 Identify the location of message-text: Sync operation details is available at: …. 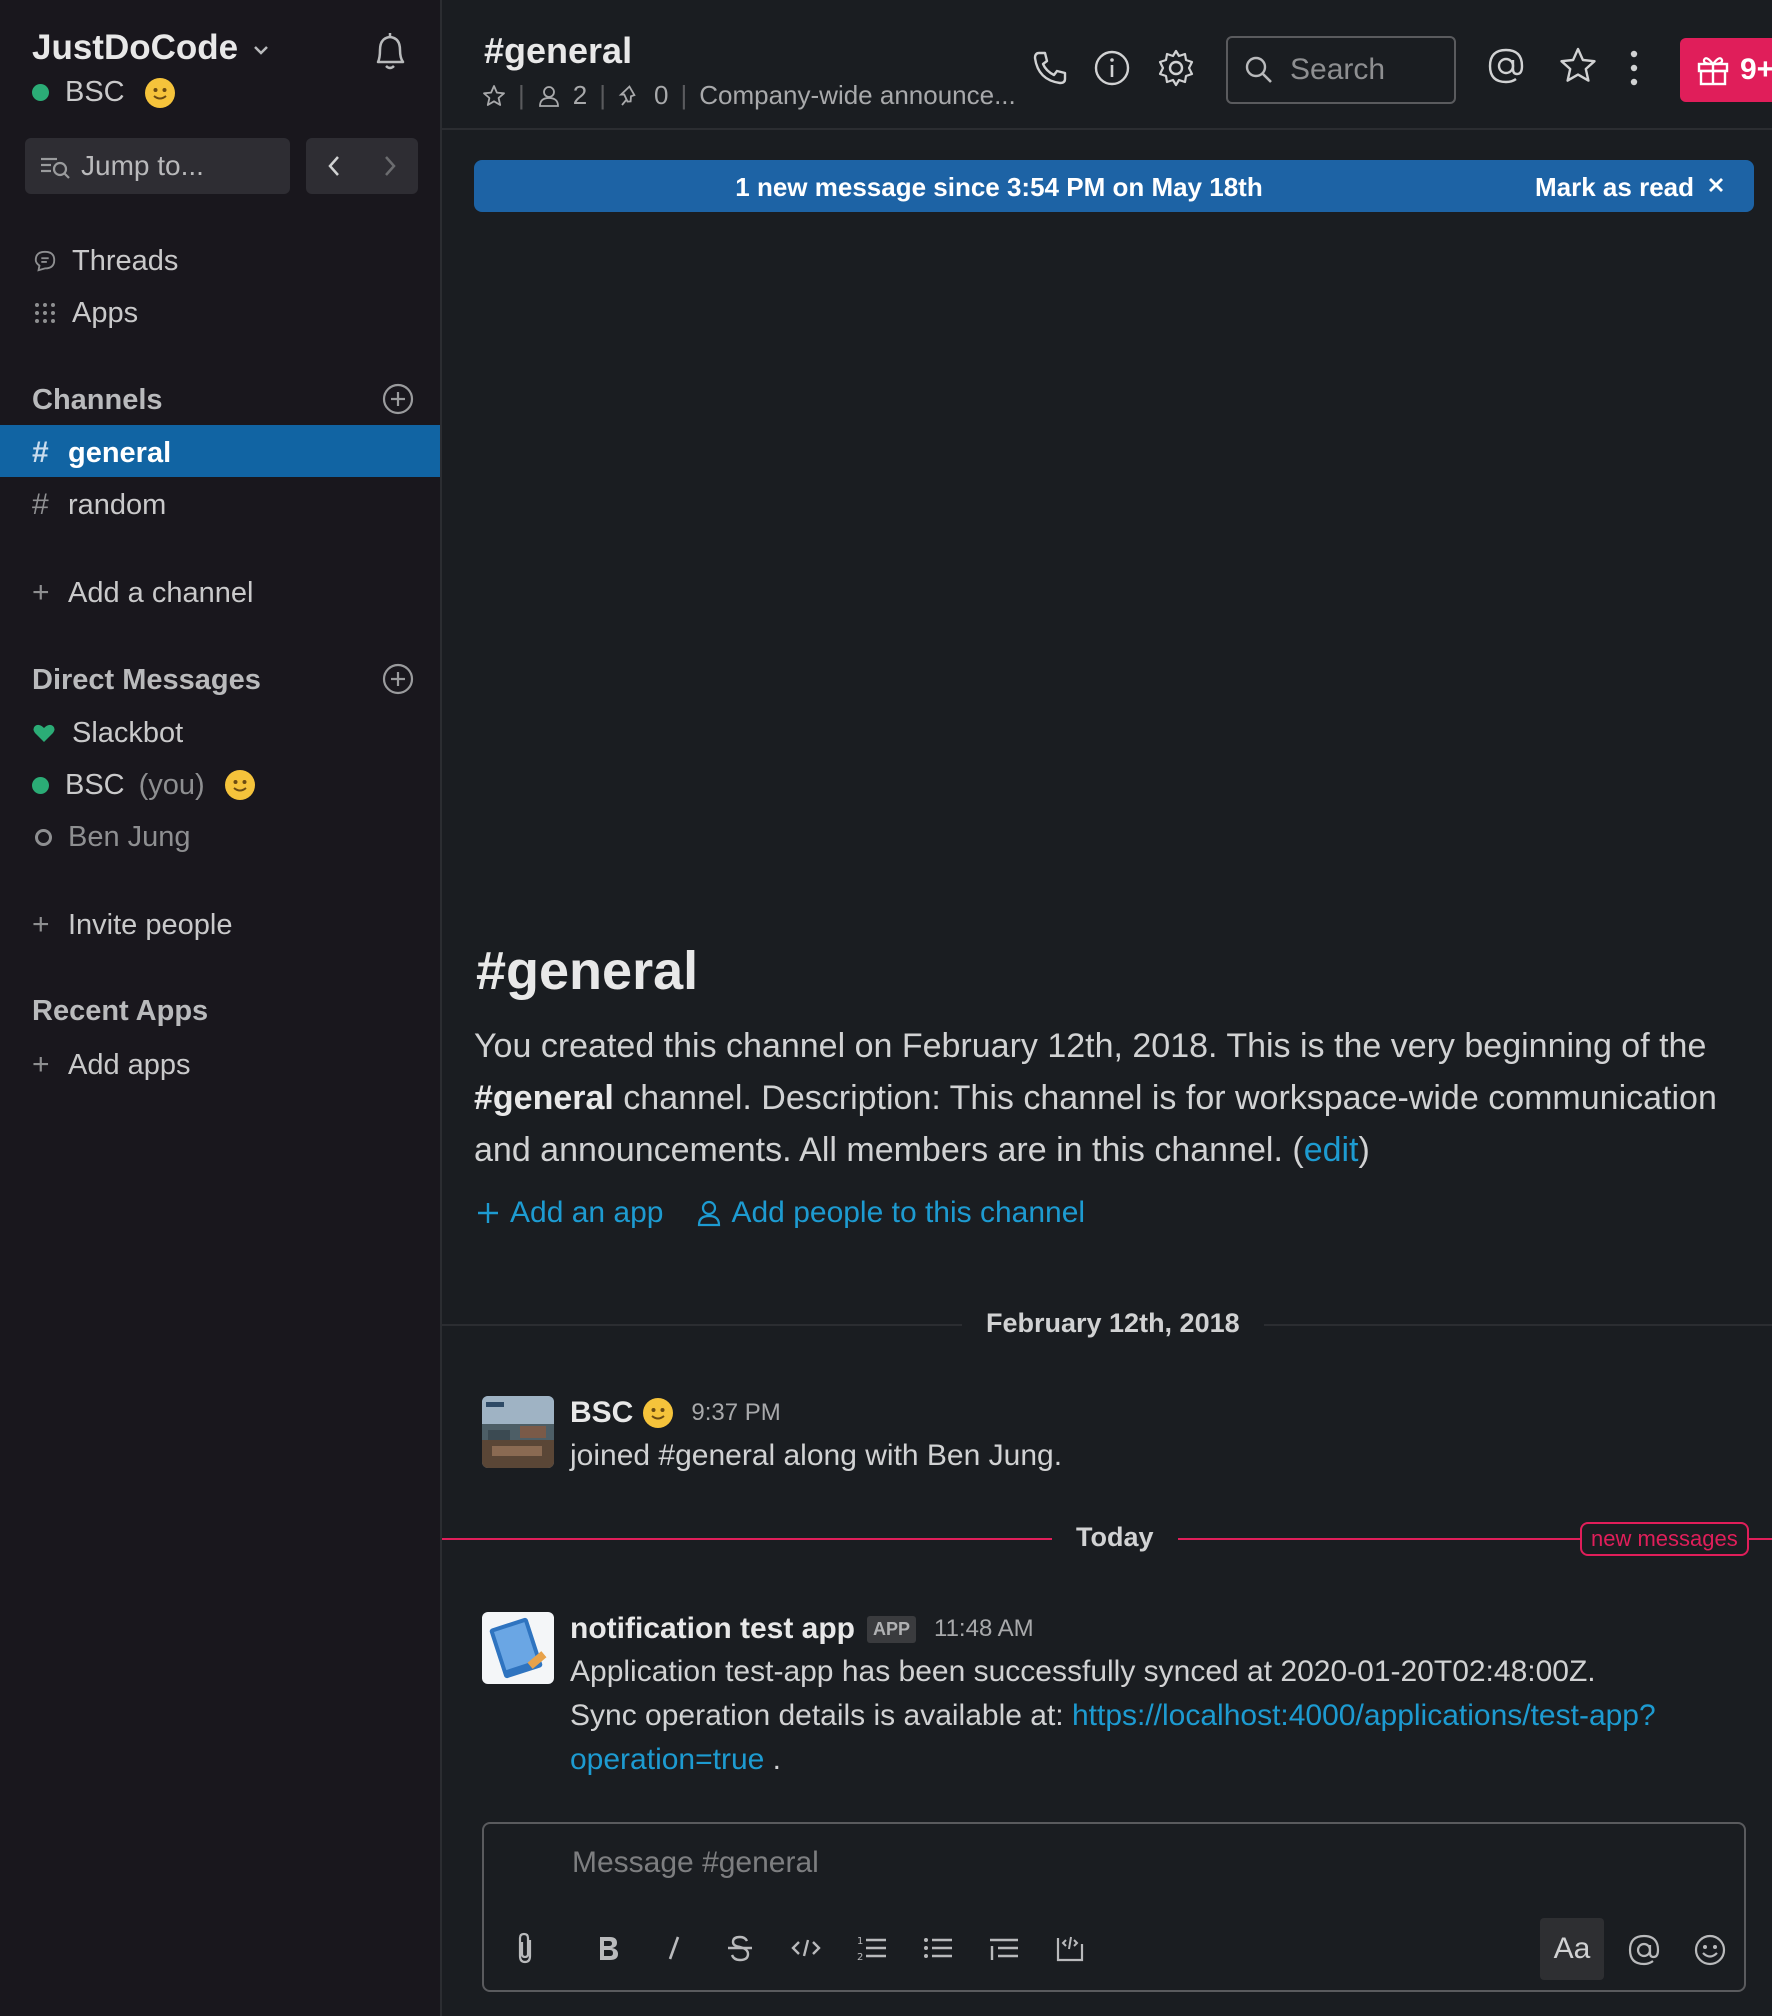
(1113, 1716).